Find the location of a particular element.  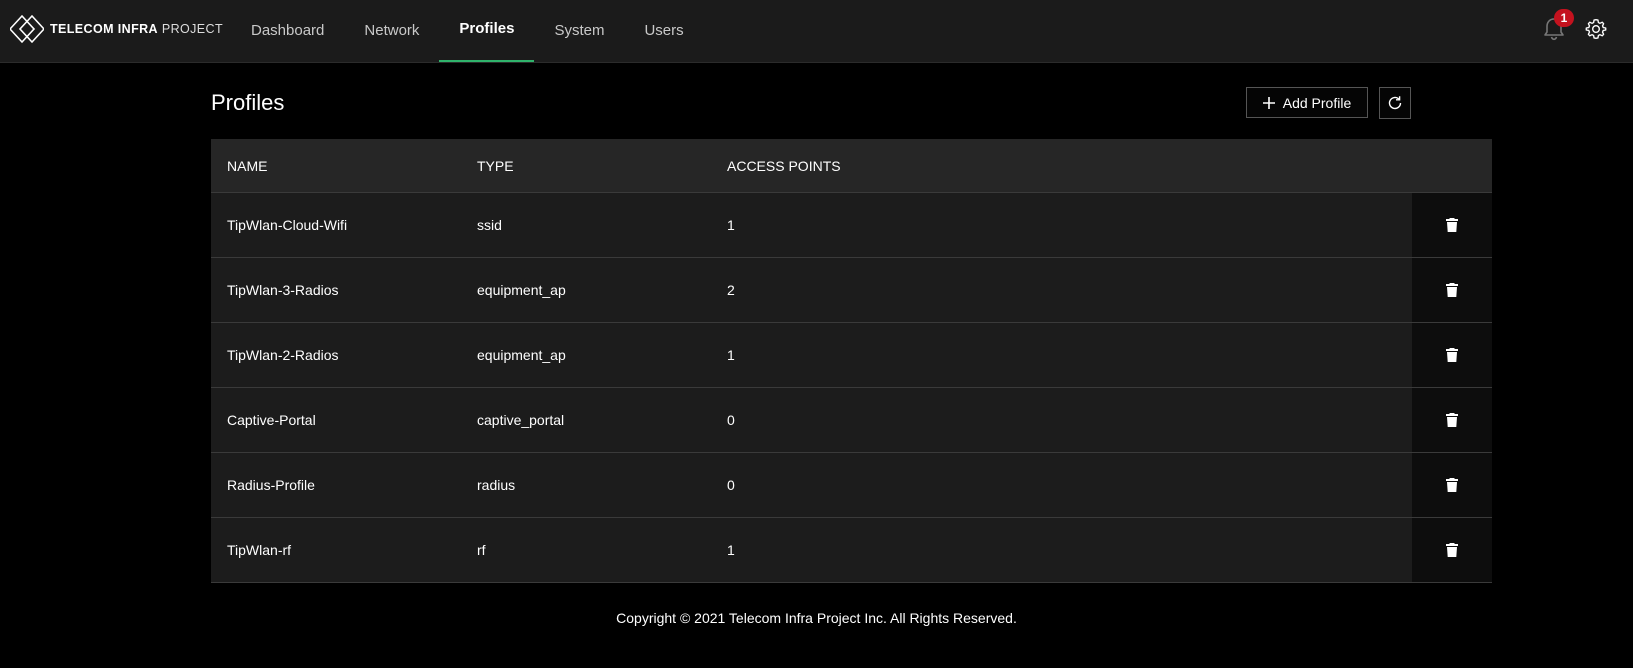

profile-name: Radius-Profile is located at coordinates (336, 485).